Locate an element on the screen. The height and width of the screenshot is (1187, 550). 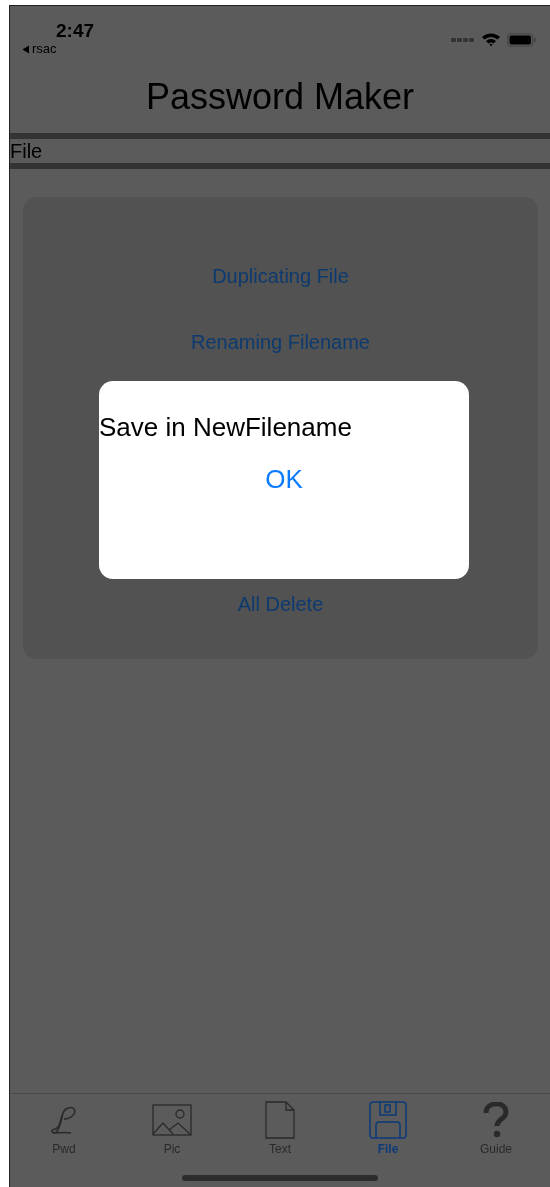
ok-button: OK is located at coordinates (284, 479).